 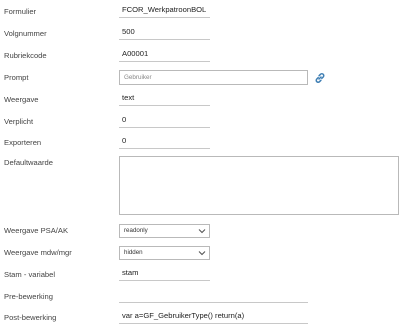 What do you see at coordinates (164, 231) in the screenshot?
I see `weergave-psa-ak-select: readonly` at bounding box center [164, 231].